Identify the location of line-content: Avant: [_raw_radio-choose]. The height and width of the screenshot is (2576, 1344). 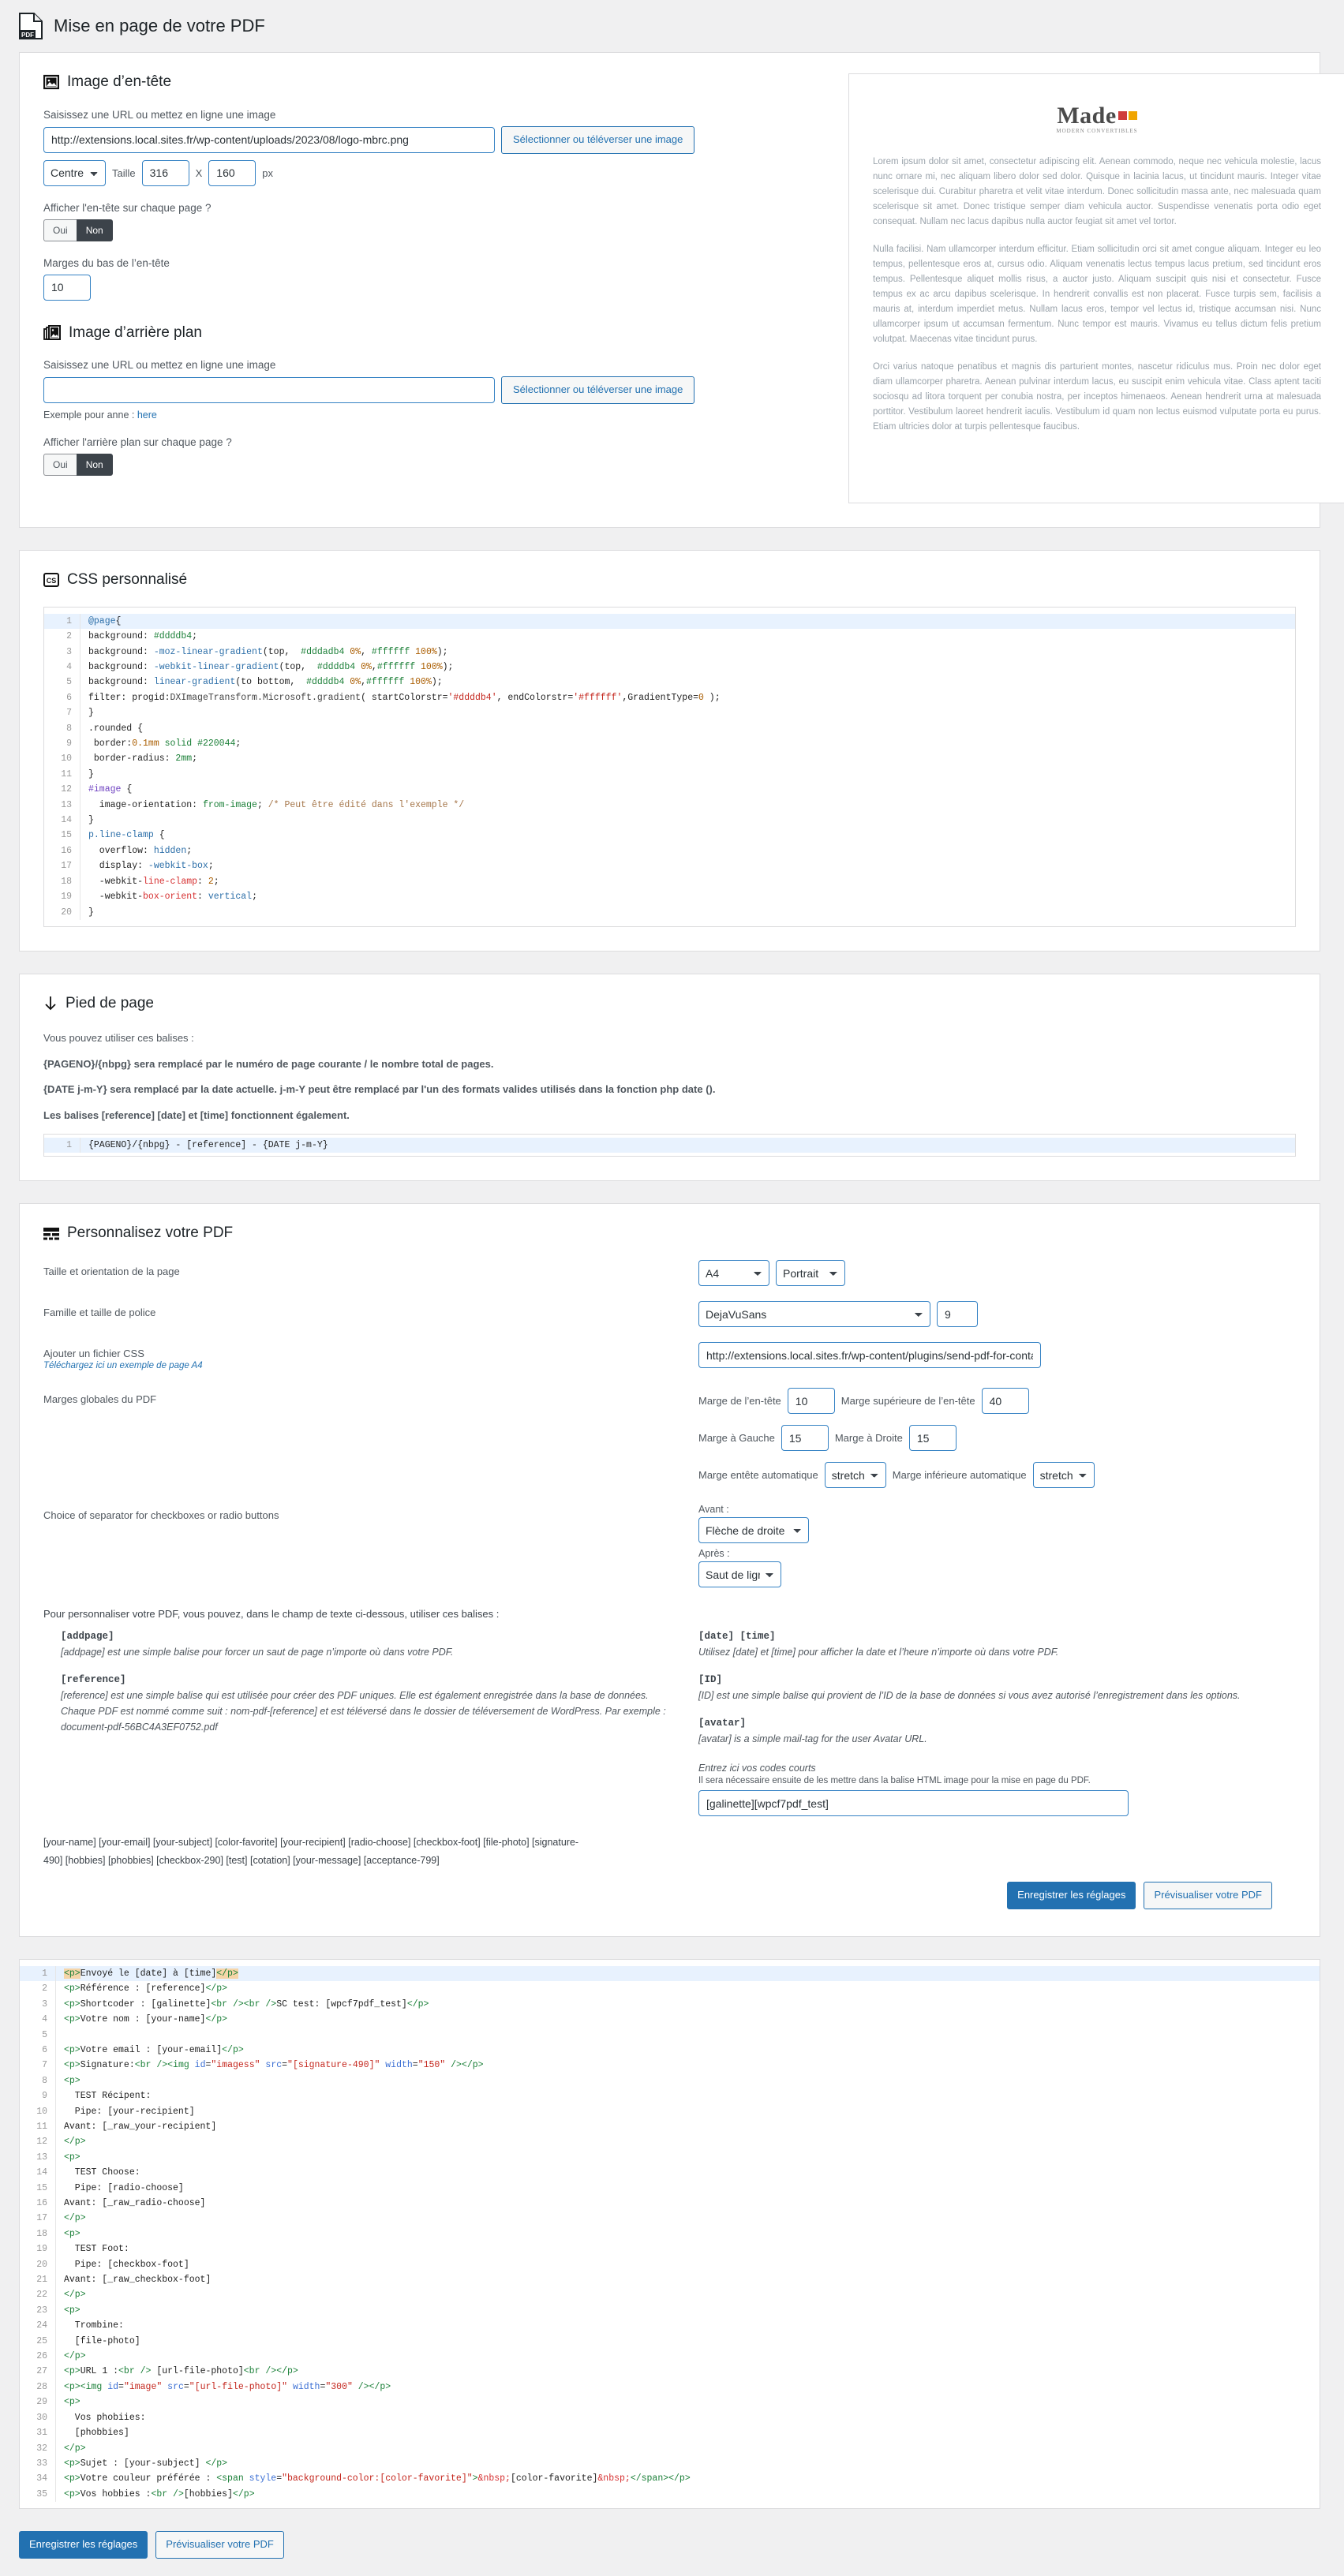
(130, 2203).